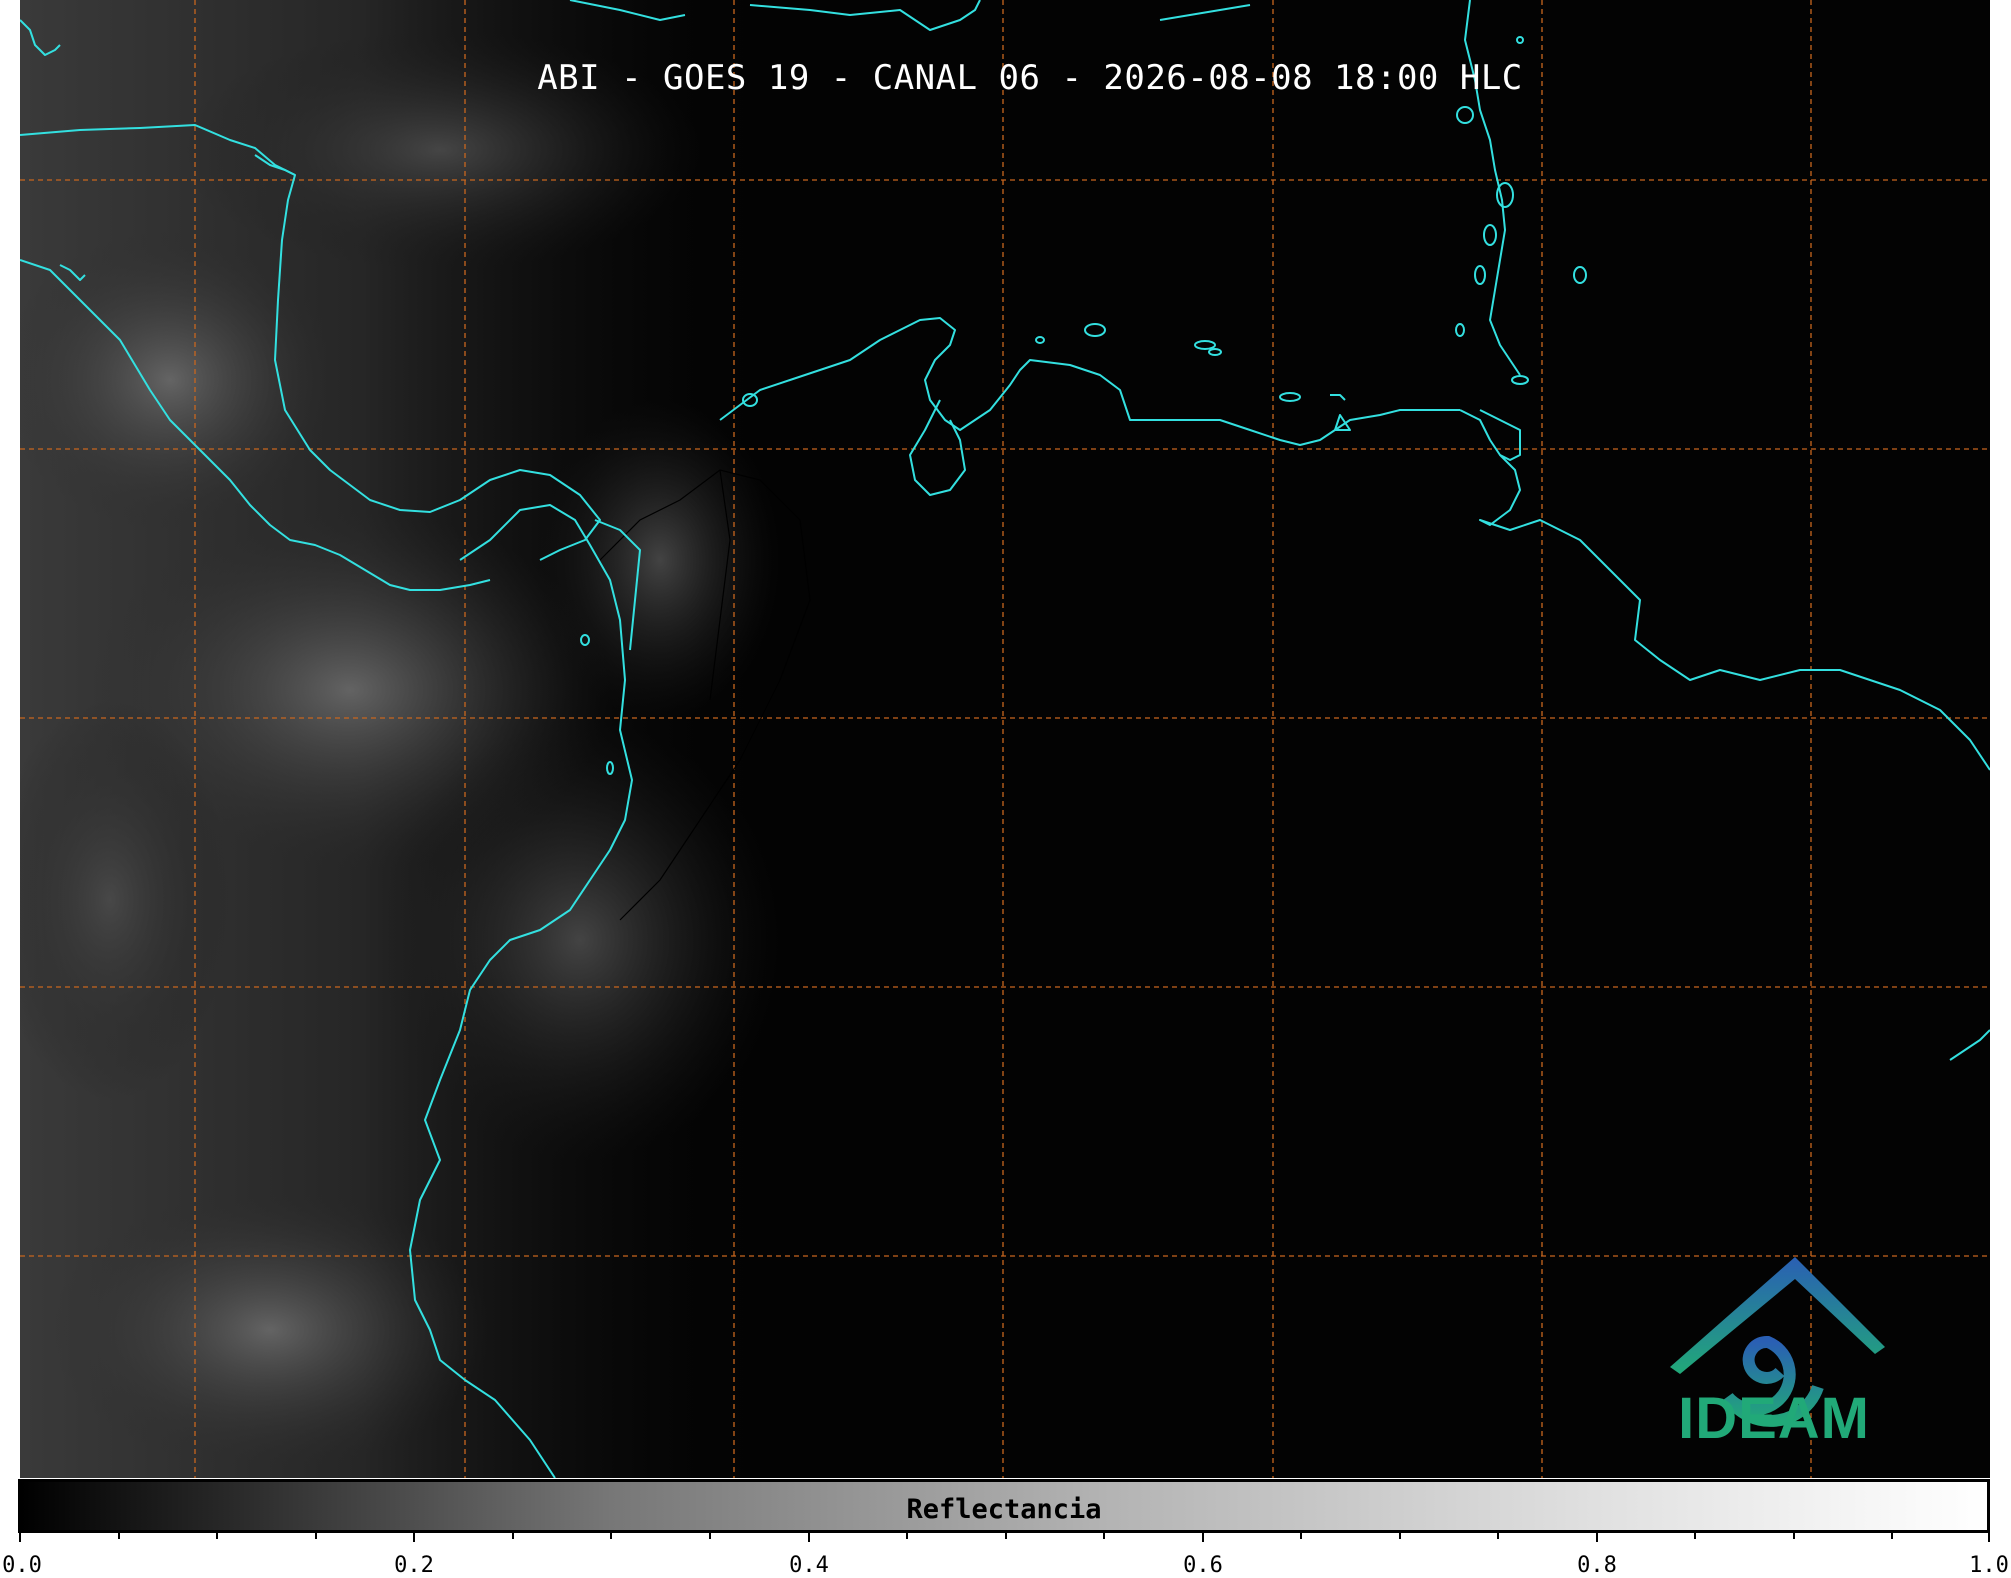  I want to click on colorbar-label: Reflectancia, so click(1004, 1509).